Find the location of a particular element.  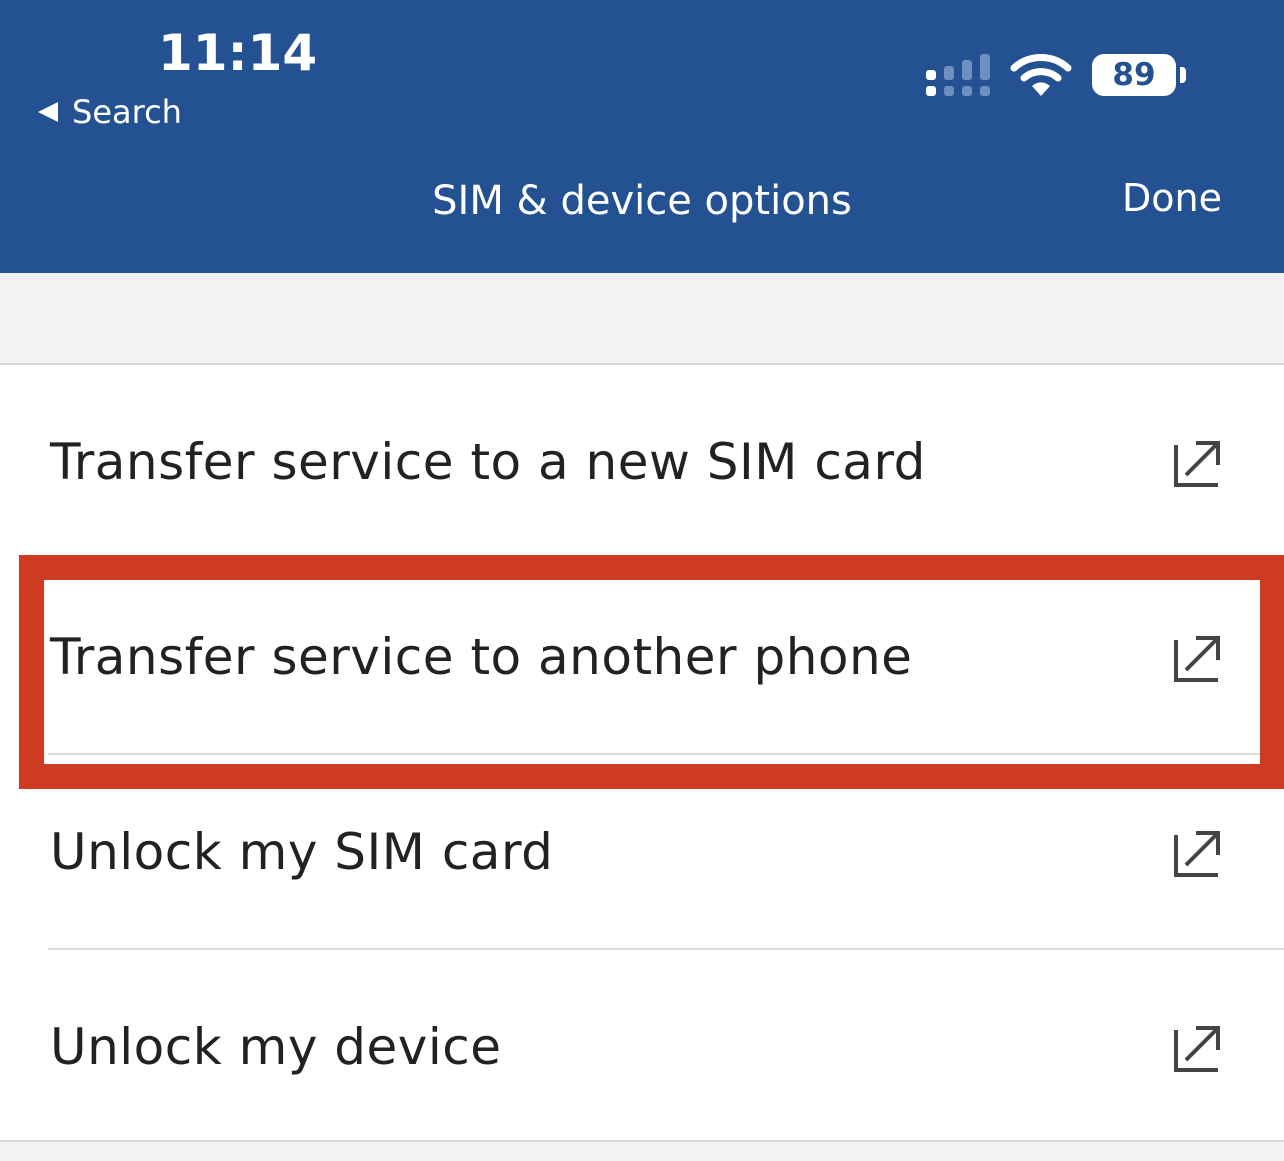

done-button: Done is located at coordinates (1172, 198).